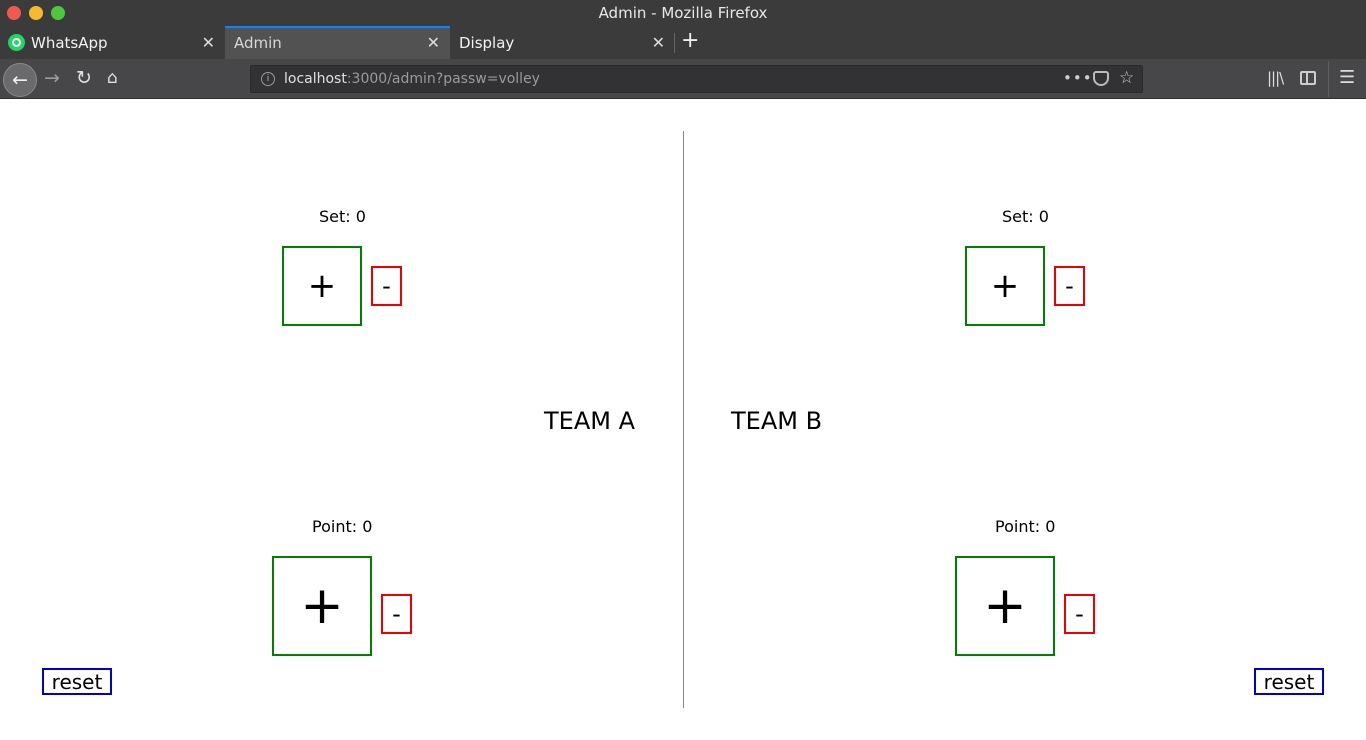 This screenshot has width=1366, height=740. I want to click on url-text: localhost:3000/admin?passw=volley, so click(412, 79).